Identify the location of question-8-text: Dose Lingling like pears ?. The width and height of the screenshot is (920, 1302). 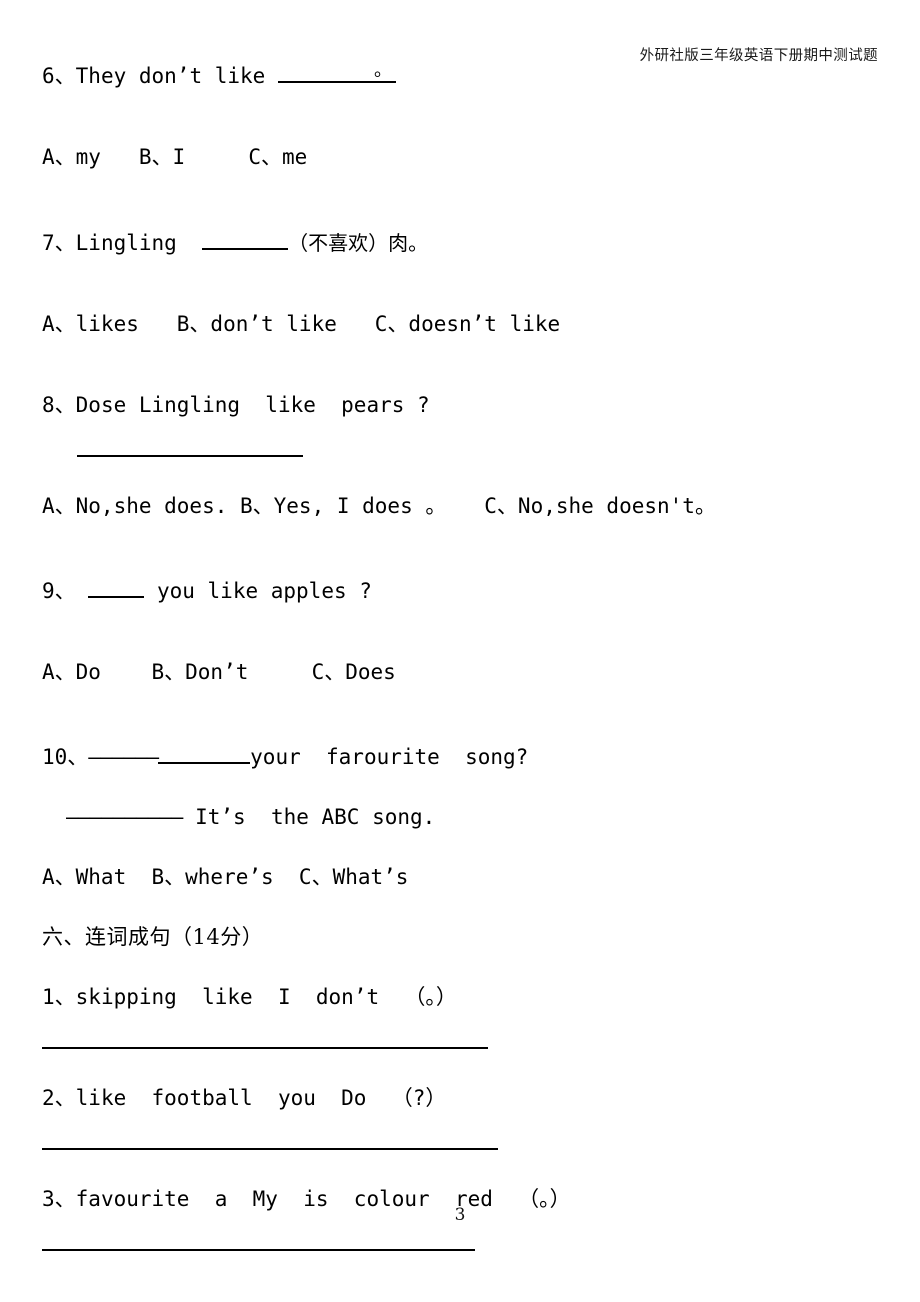
(252, 404).